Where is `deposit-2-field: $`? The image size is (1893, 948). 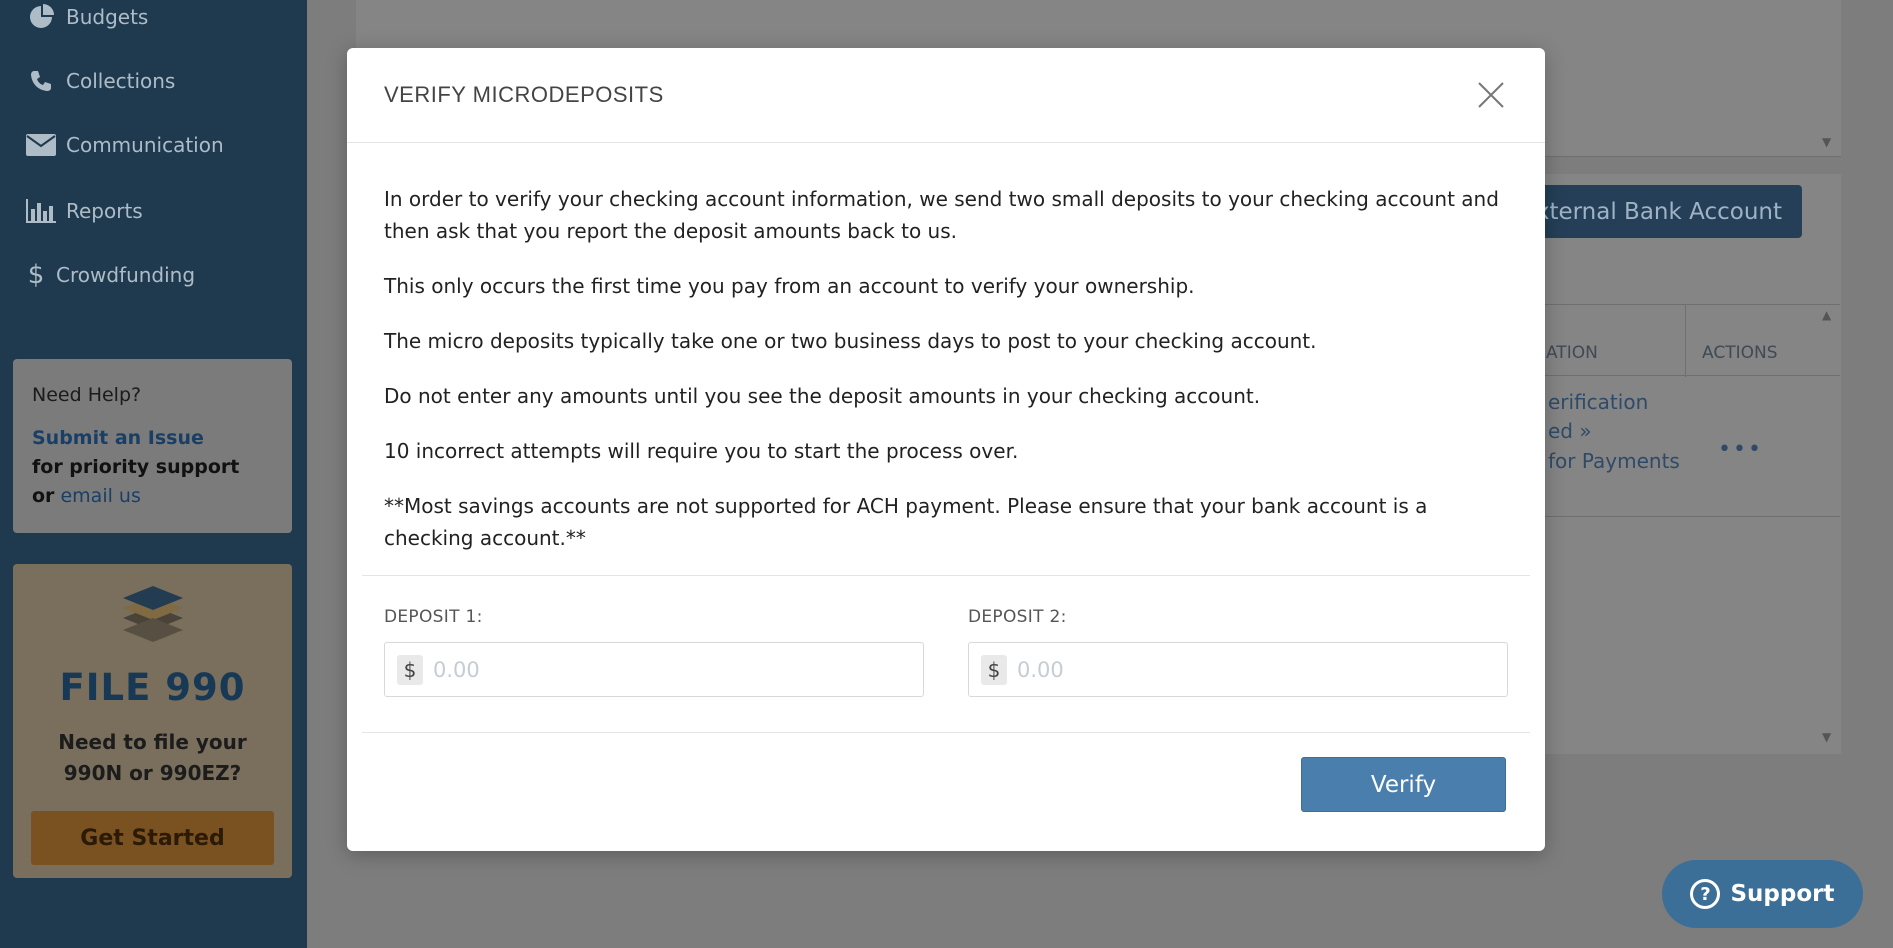 deposit-2-field: $ is located at coordinates (1238, 669).